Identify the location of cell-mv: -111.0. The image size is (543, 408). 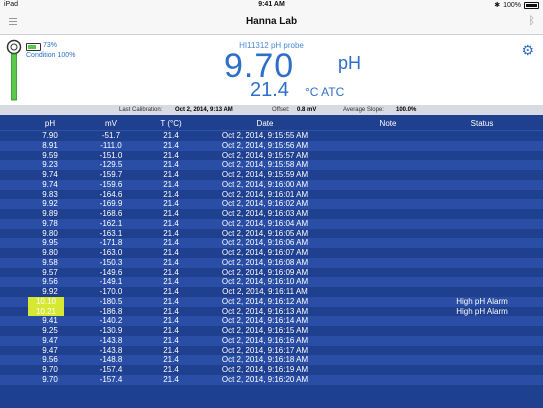
(111, 145).